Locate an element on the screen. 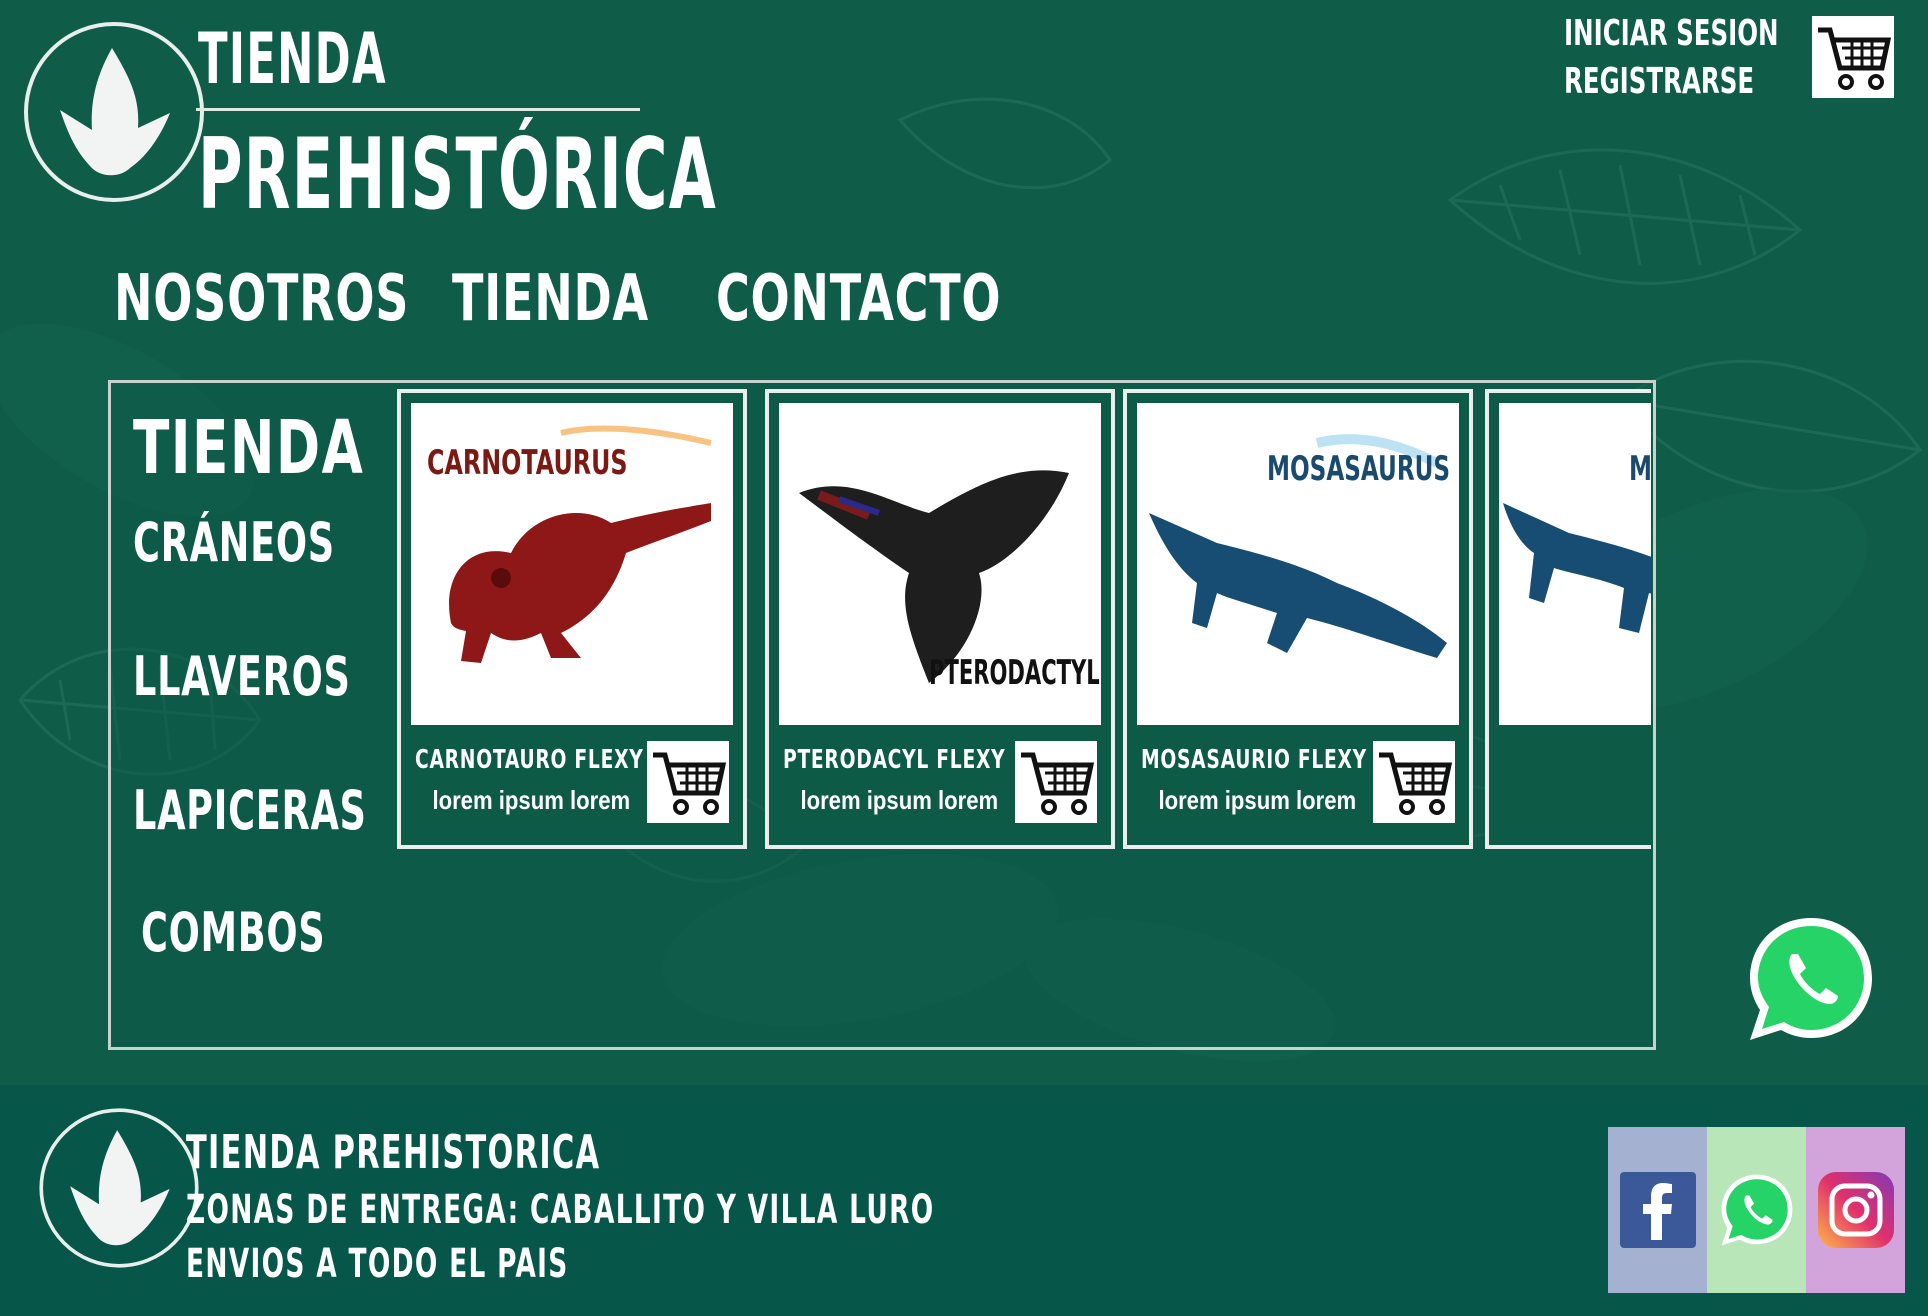  whatsapp-link is located at coordinates (1756, 1210).